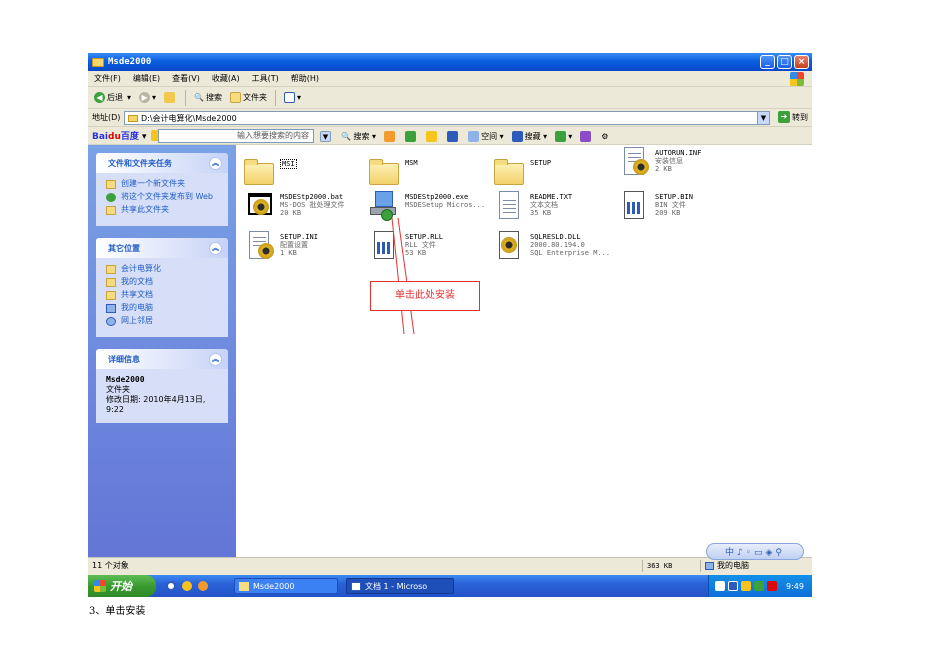  What do you see at coordinates (156, 404) in the screenshot?
I see `details-modified: 修改日期: 2010年4月13日, 9:22` at bounding box center [156, 404].